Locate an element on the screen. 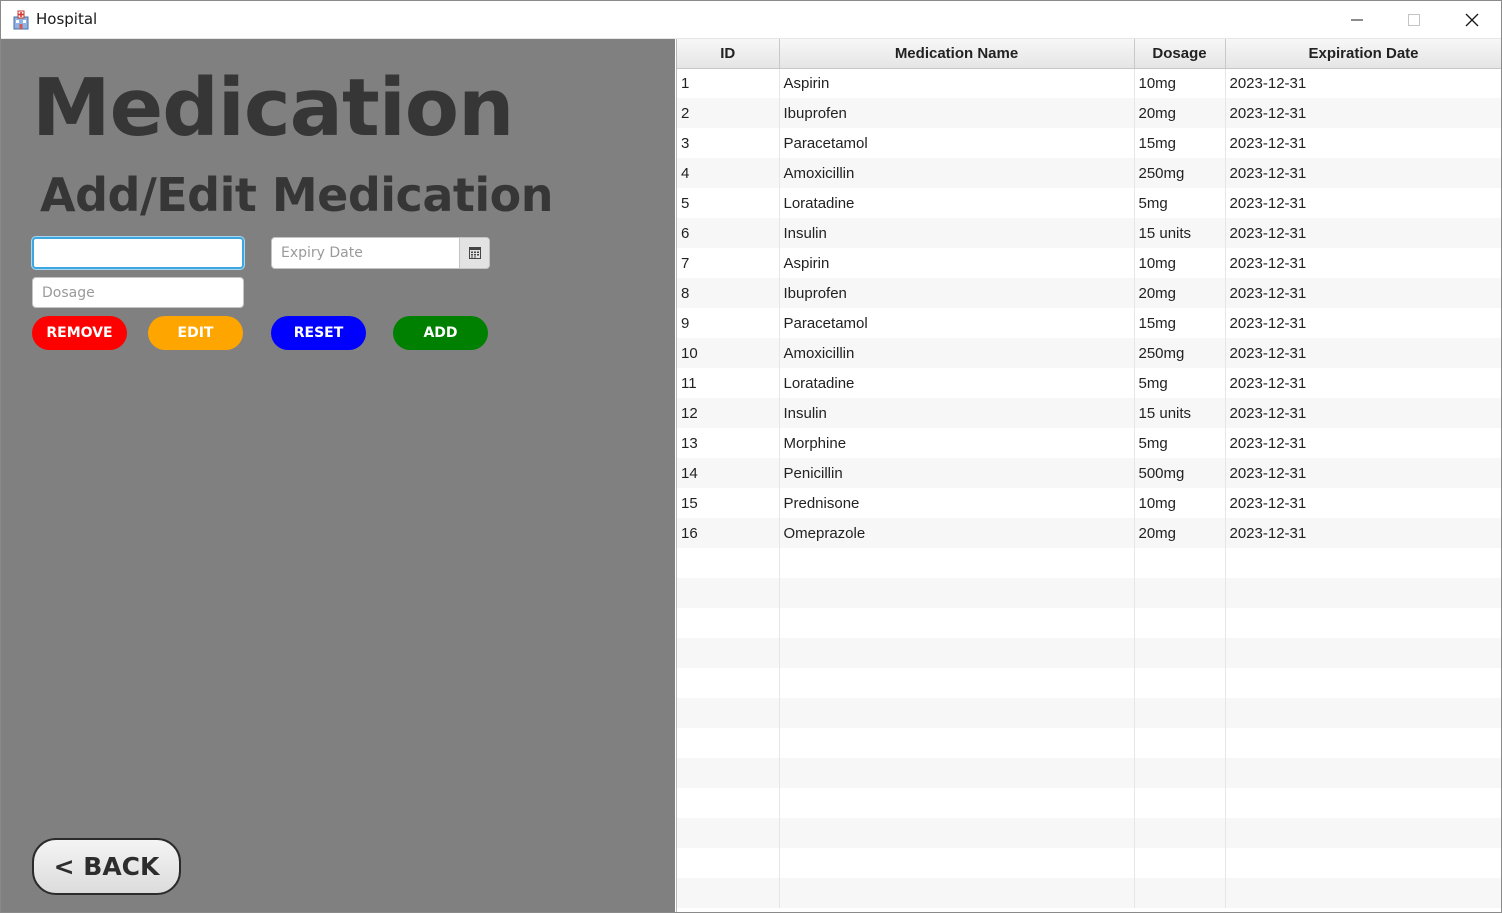  minimize-button is located at coordinates (1357, 19).